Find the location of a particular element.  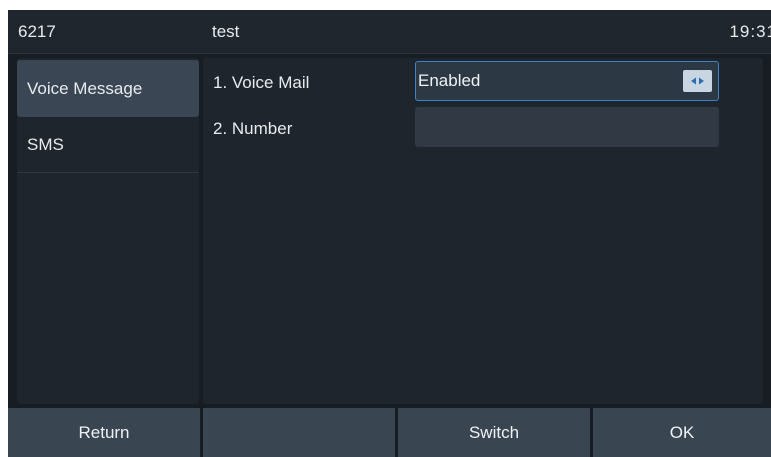

clock: 19:31 is located at coordinates (750, 31).